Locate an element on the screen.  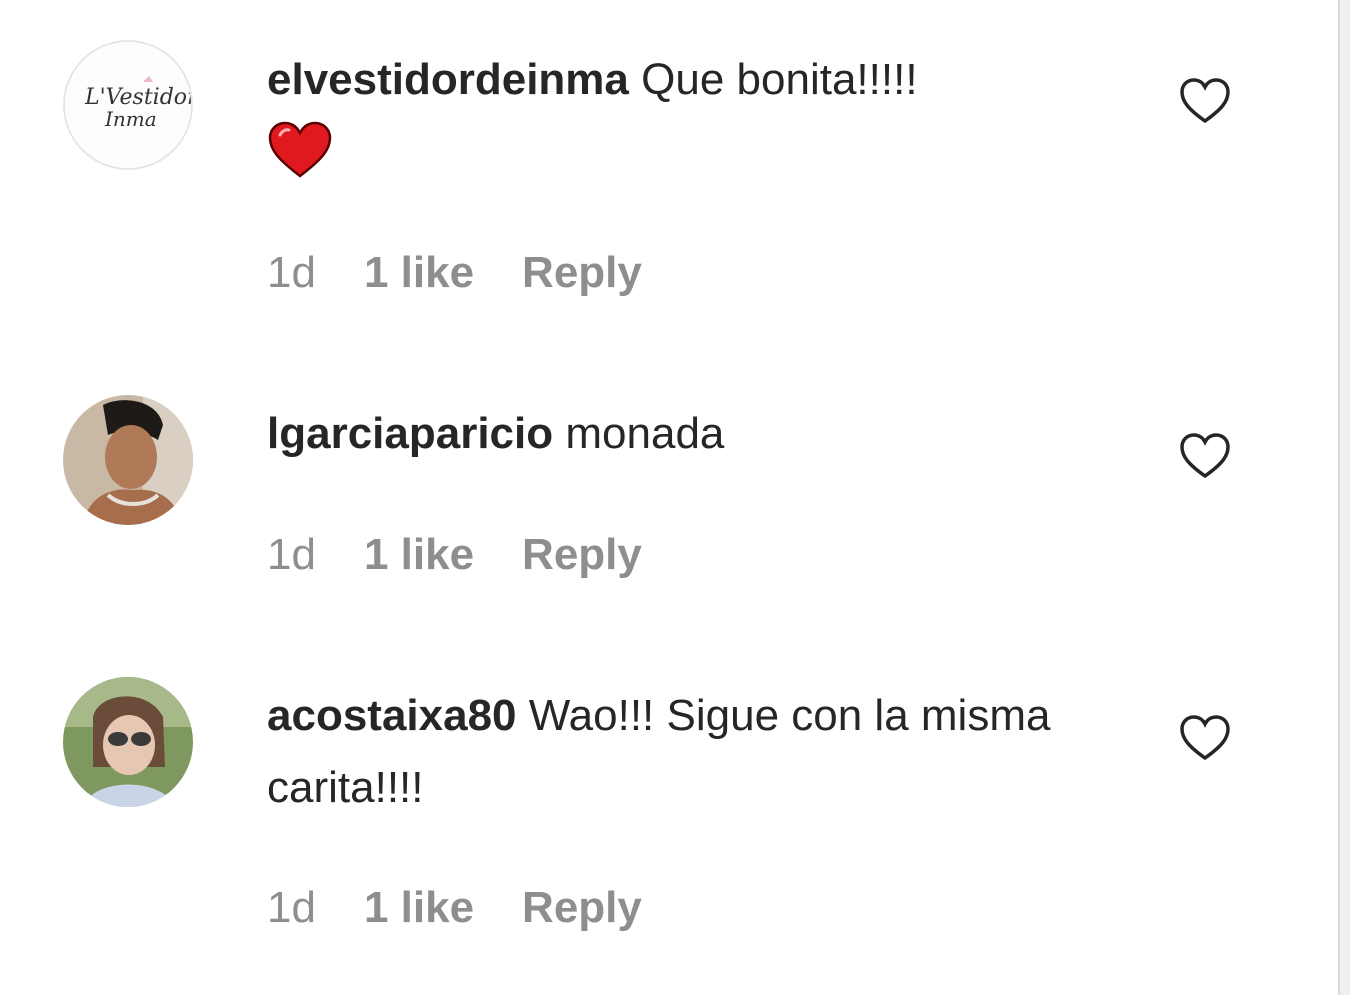
svg-text: Inma is located at coordinates (130, 119).